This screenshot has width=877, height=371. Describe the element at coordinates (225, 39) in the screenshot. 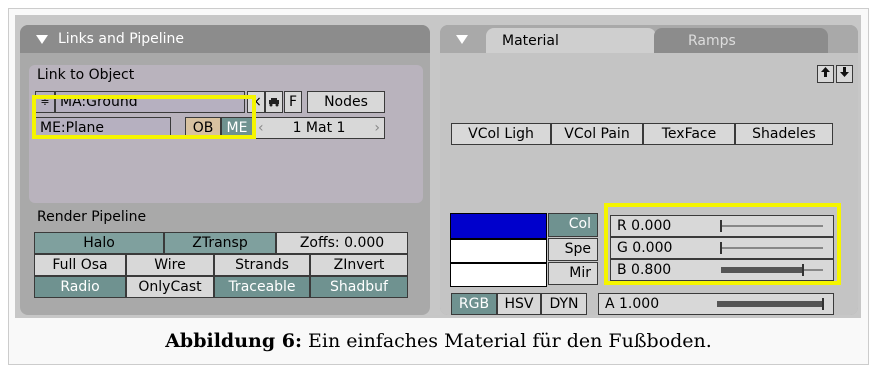

I see `panel-header: Links and Pipeline` at that location.